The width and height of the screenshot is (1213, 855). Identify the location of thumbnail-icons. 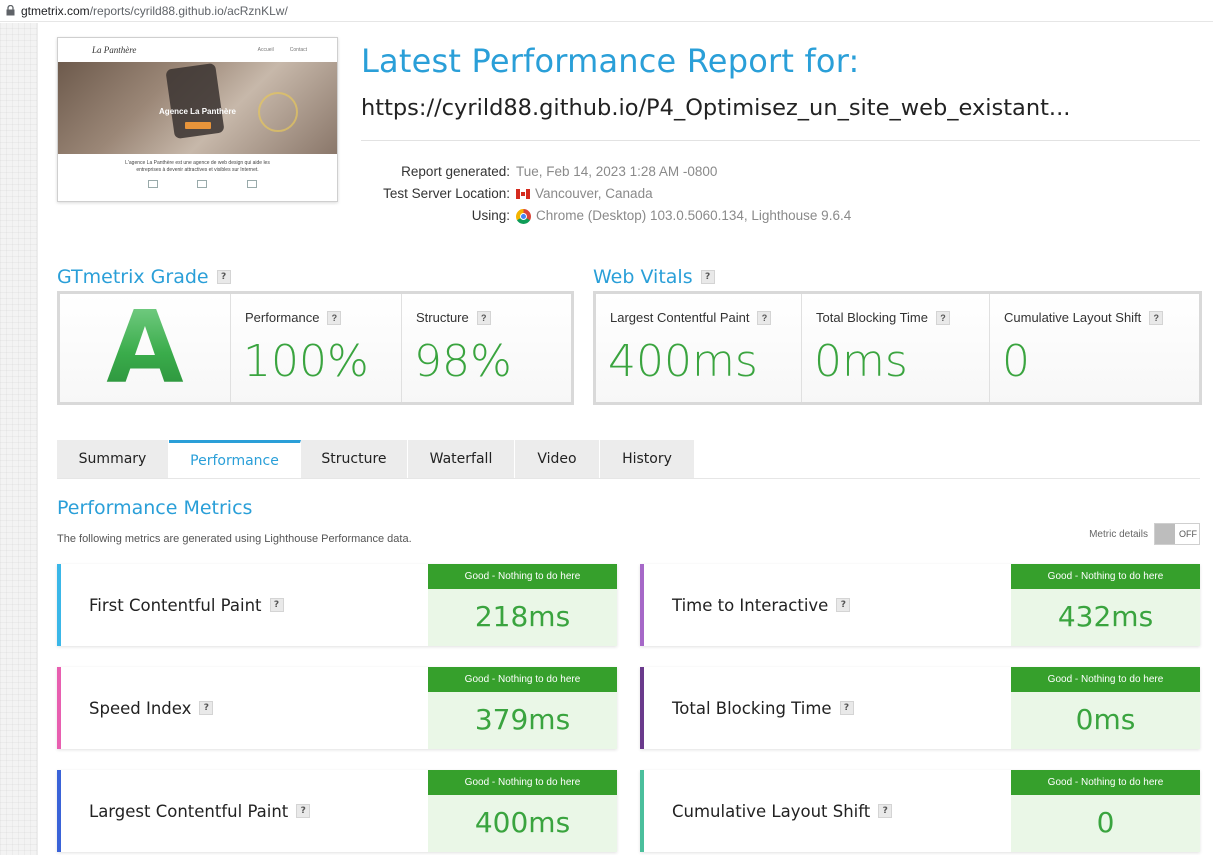
(197, 181).